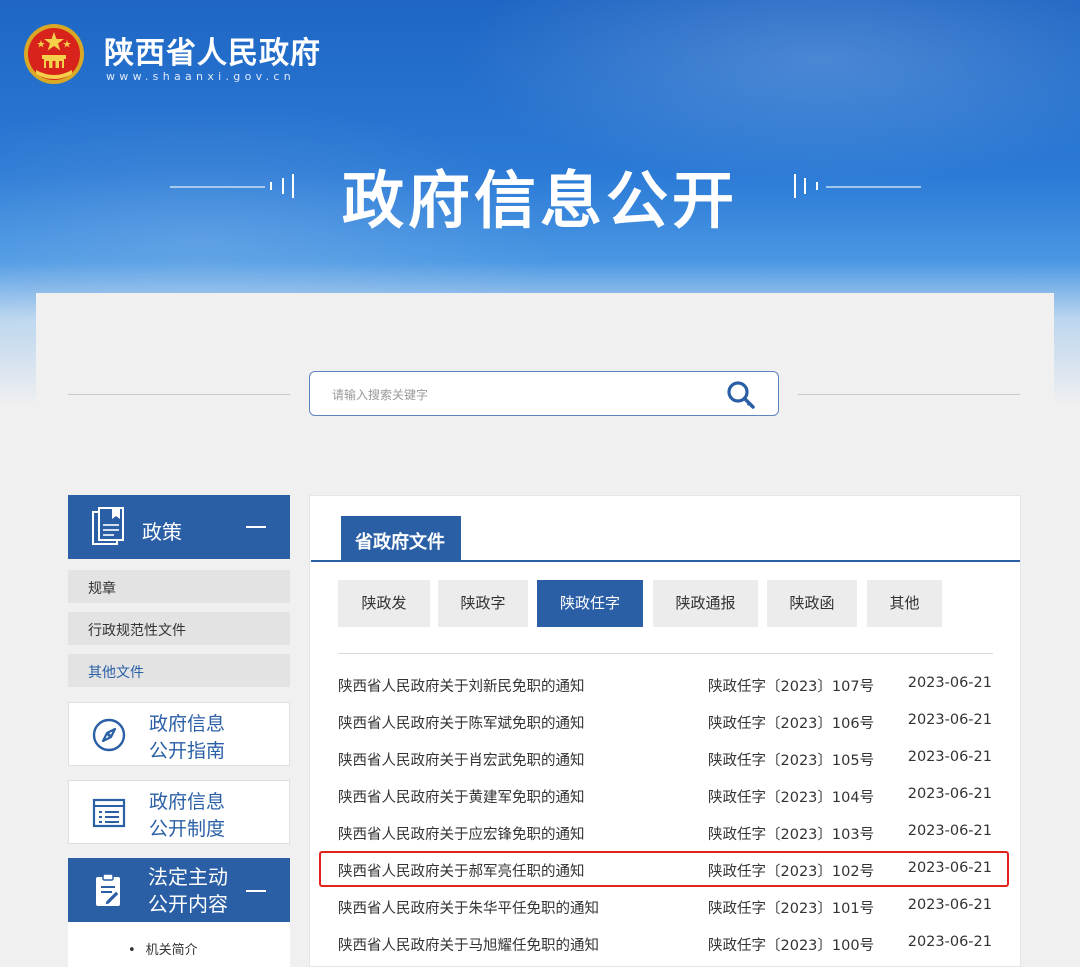 This screenshot has width=1080, height=967. Describe the element at coordinates (179, 394) in the screenshot. I see `search-divider-left` at that location.